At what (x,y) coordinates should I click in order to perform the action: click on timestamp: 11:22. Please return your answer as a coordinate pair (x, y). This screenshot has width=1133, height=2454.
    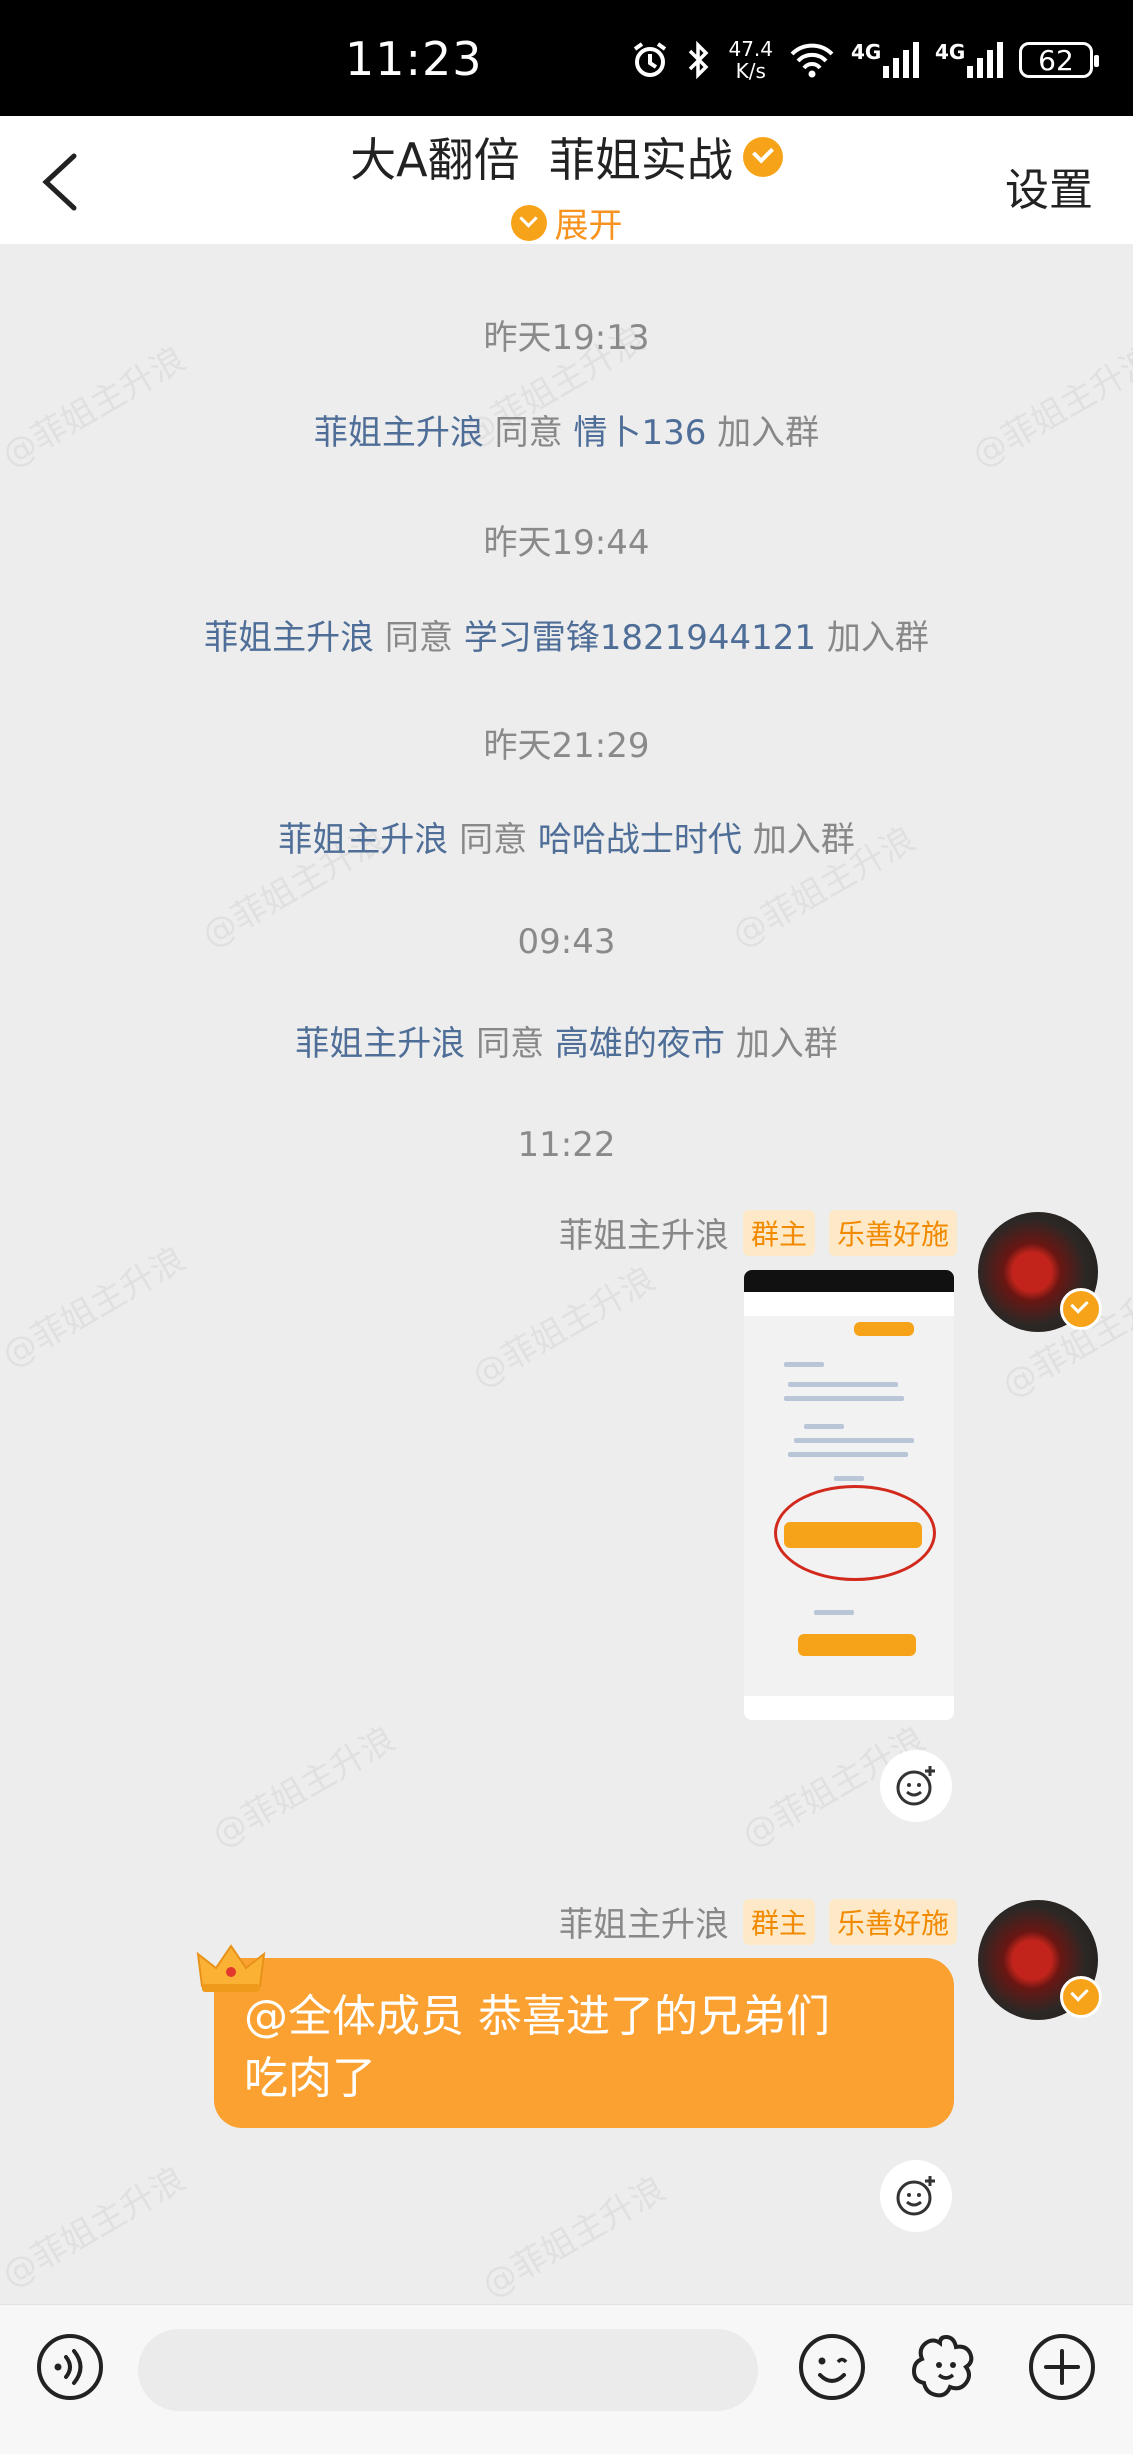
    Looking at the image, I should click on (566, 1145).